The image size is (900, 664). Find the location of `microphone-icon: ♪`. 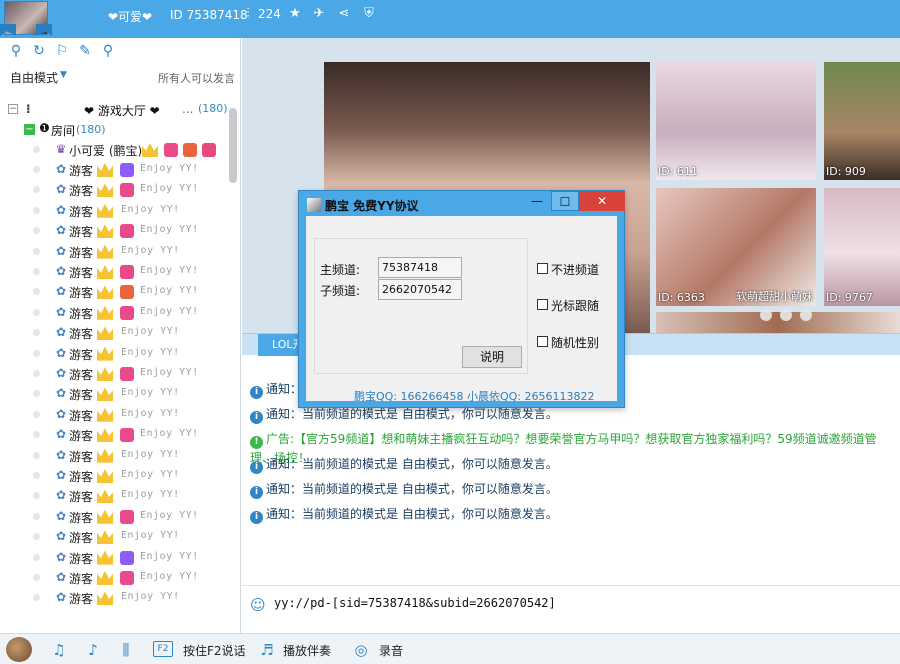

microphone-icon: ♪ is located at coordinates (93, 650).